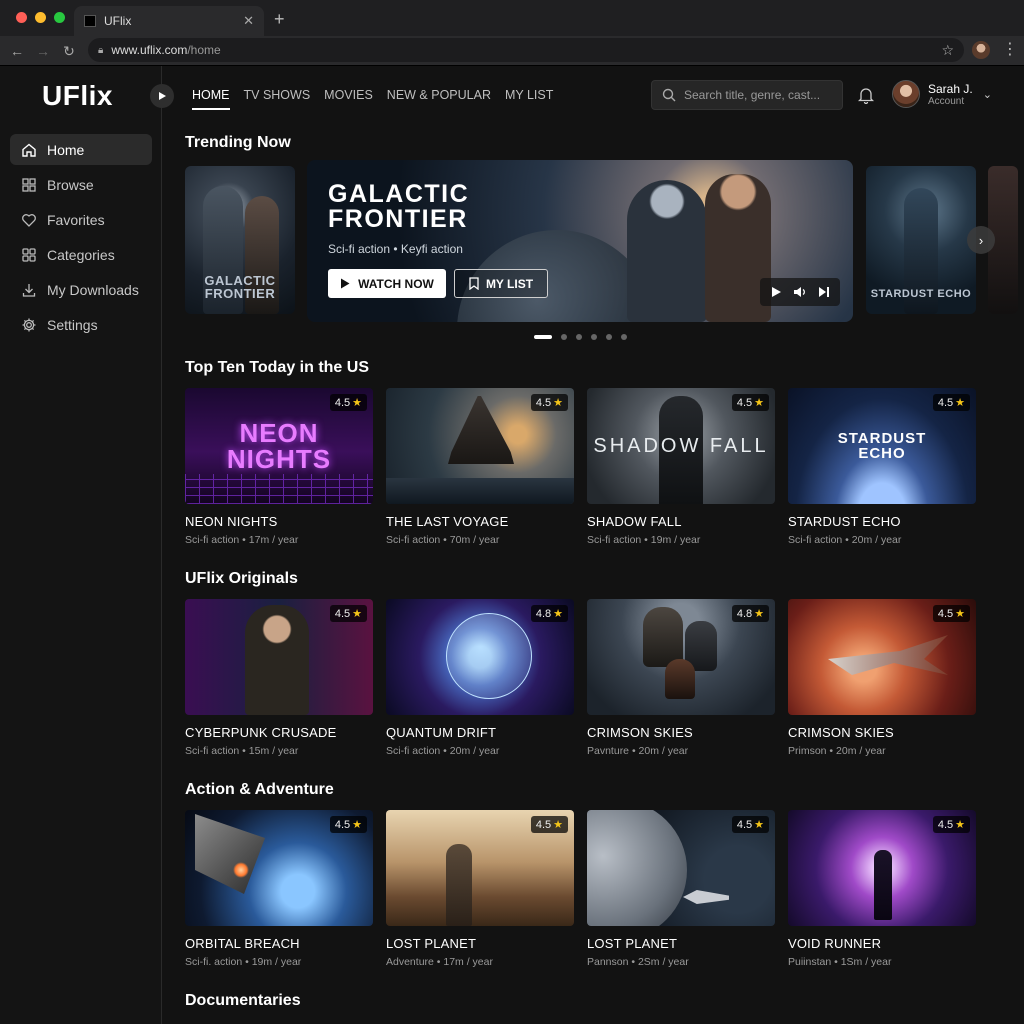  Describe the element at coordinates (81, 289) in the screenshot. I see `sidebar-item-downloads: My Downloads` at that location.